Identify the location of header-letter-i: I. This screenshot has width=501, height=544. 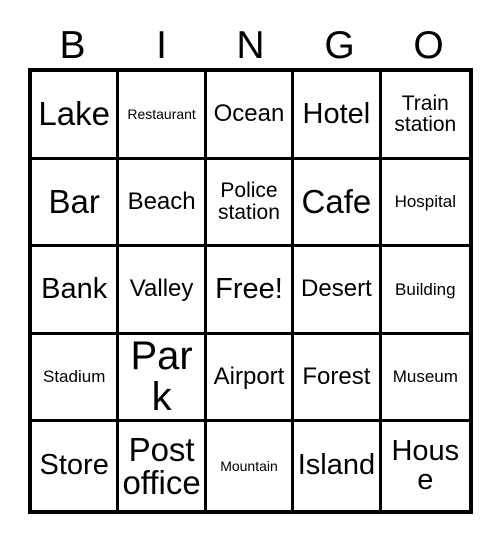
(161, 45).